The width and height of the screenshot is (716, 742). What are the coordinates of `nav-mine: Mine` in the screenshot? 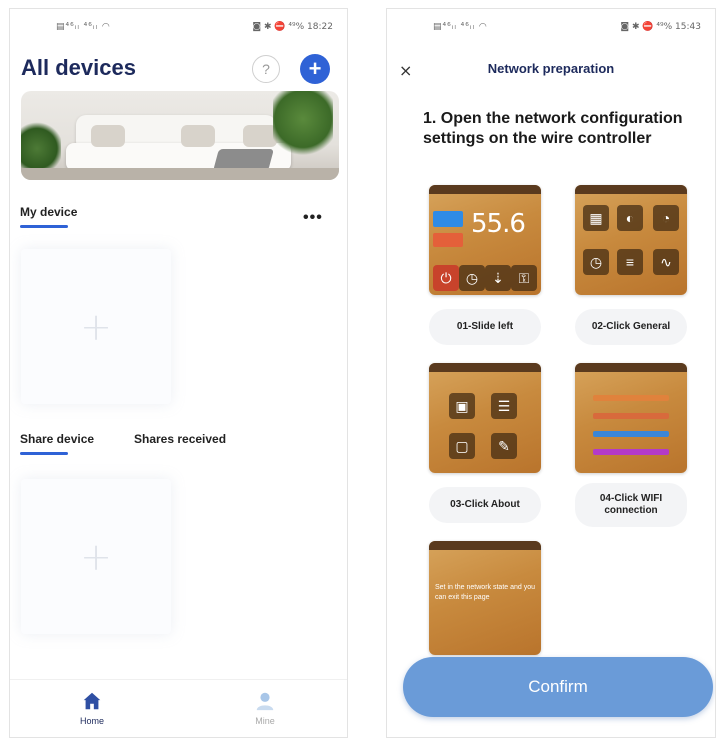 It's located at (265, 708).